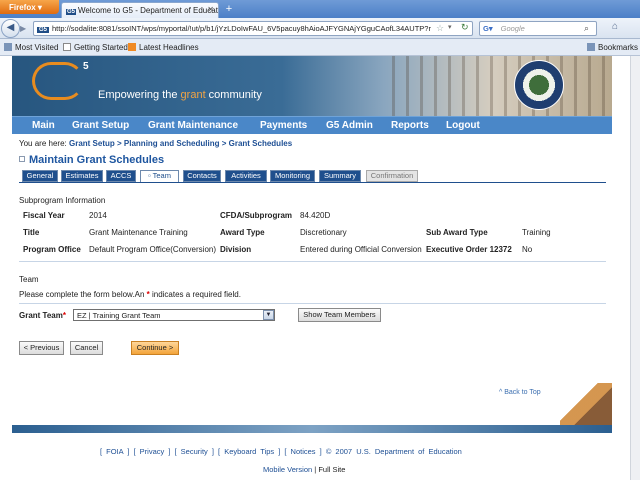  What do you see at coordinates (488, 28) in the screenshot?
I see `google-search-icon: G▾` at bounding box center [488, 28].